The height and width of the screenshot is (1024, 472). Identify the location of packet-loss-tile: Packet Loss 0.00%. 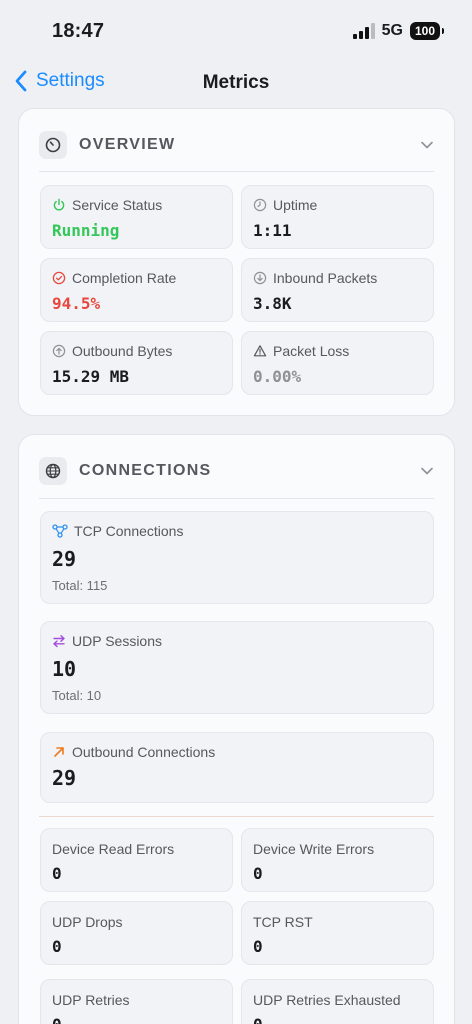
(337, 363).